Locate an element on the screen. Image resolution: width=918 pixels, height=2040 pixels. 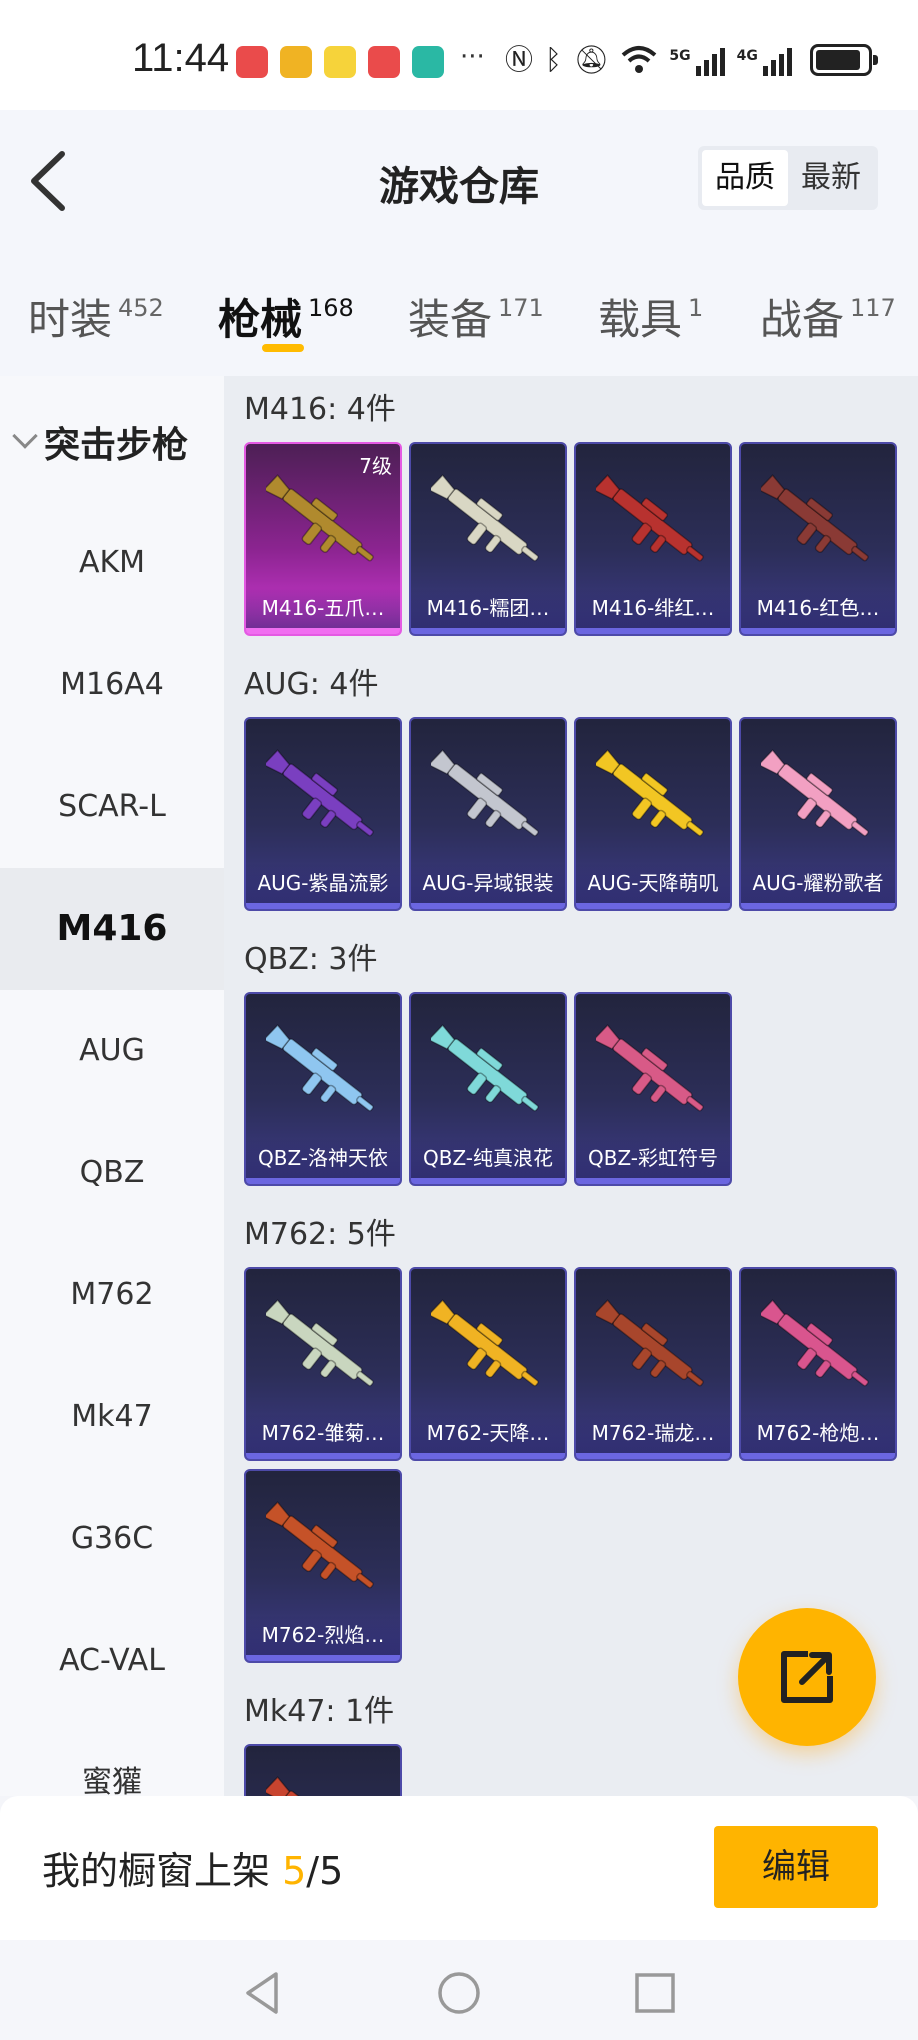
skin-card: AUG-异域银装 is located at coordinates (488, 814).